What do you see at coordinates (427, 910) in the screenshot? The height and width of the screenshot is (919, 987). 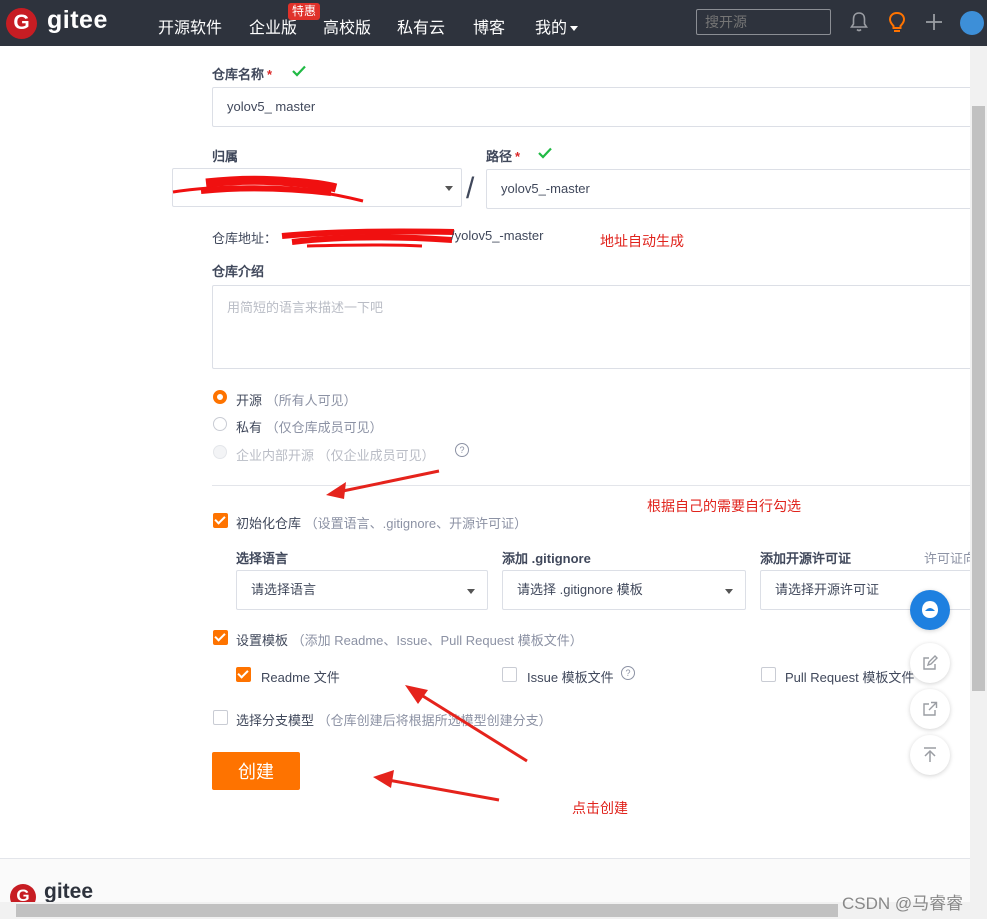 I see `horizontal-scrollbar-thumb` at bounding box center [427, 910].